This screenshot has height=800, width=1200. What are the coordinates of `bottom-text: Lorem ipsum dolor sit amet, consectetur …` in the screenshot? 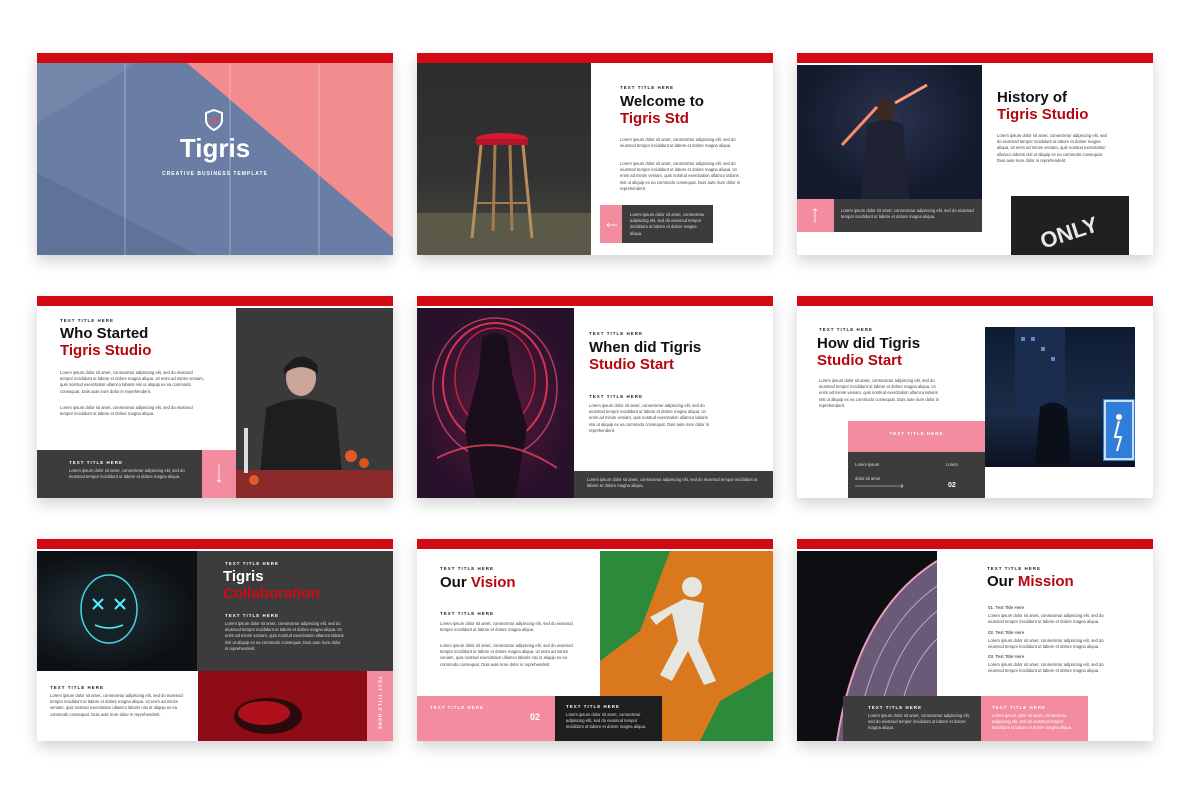 It's located at (116, 705).